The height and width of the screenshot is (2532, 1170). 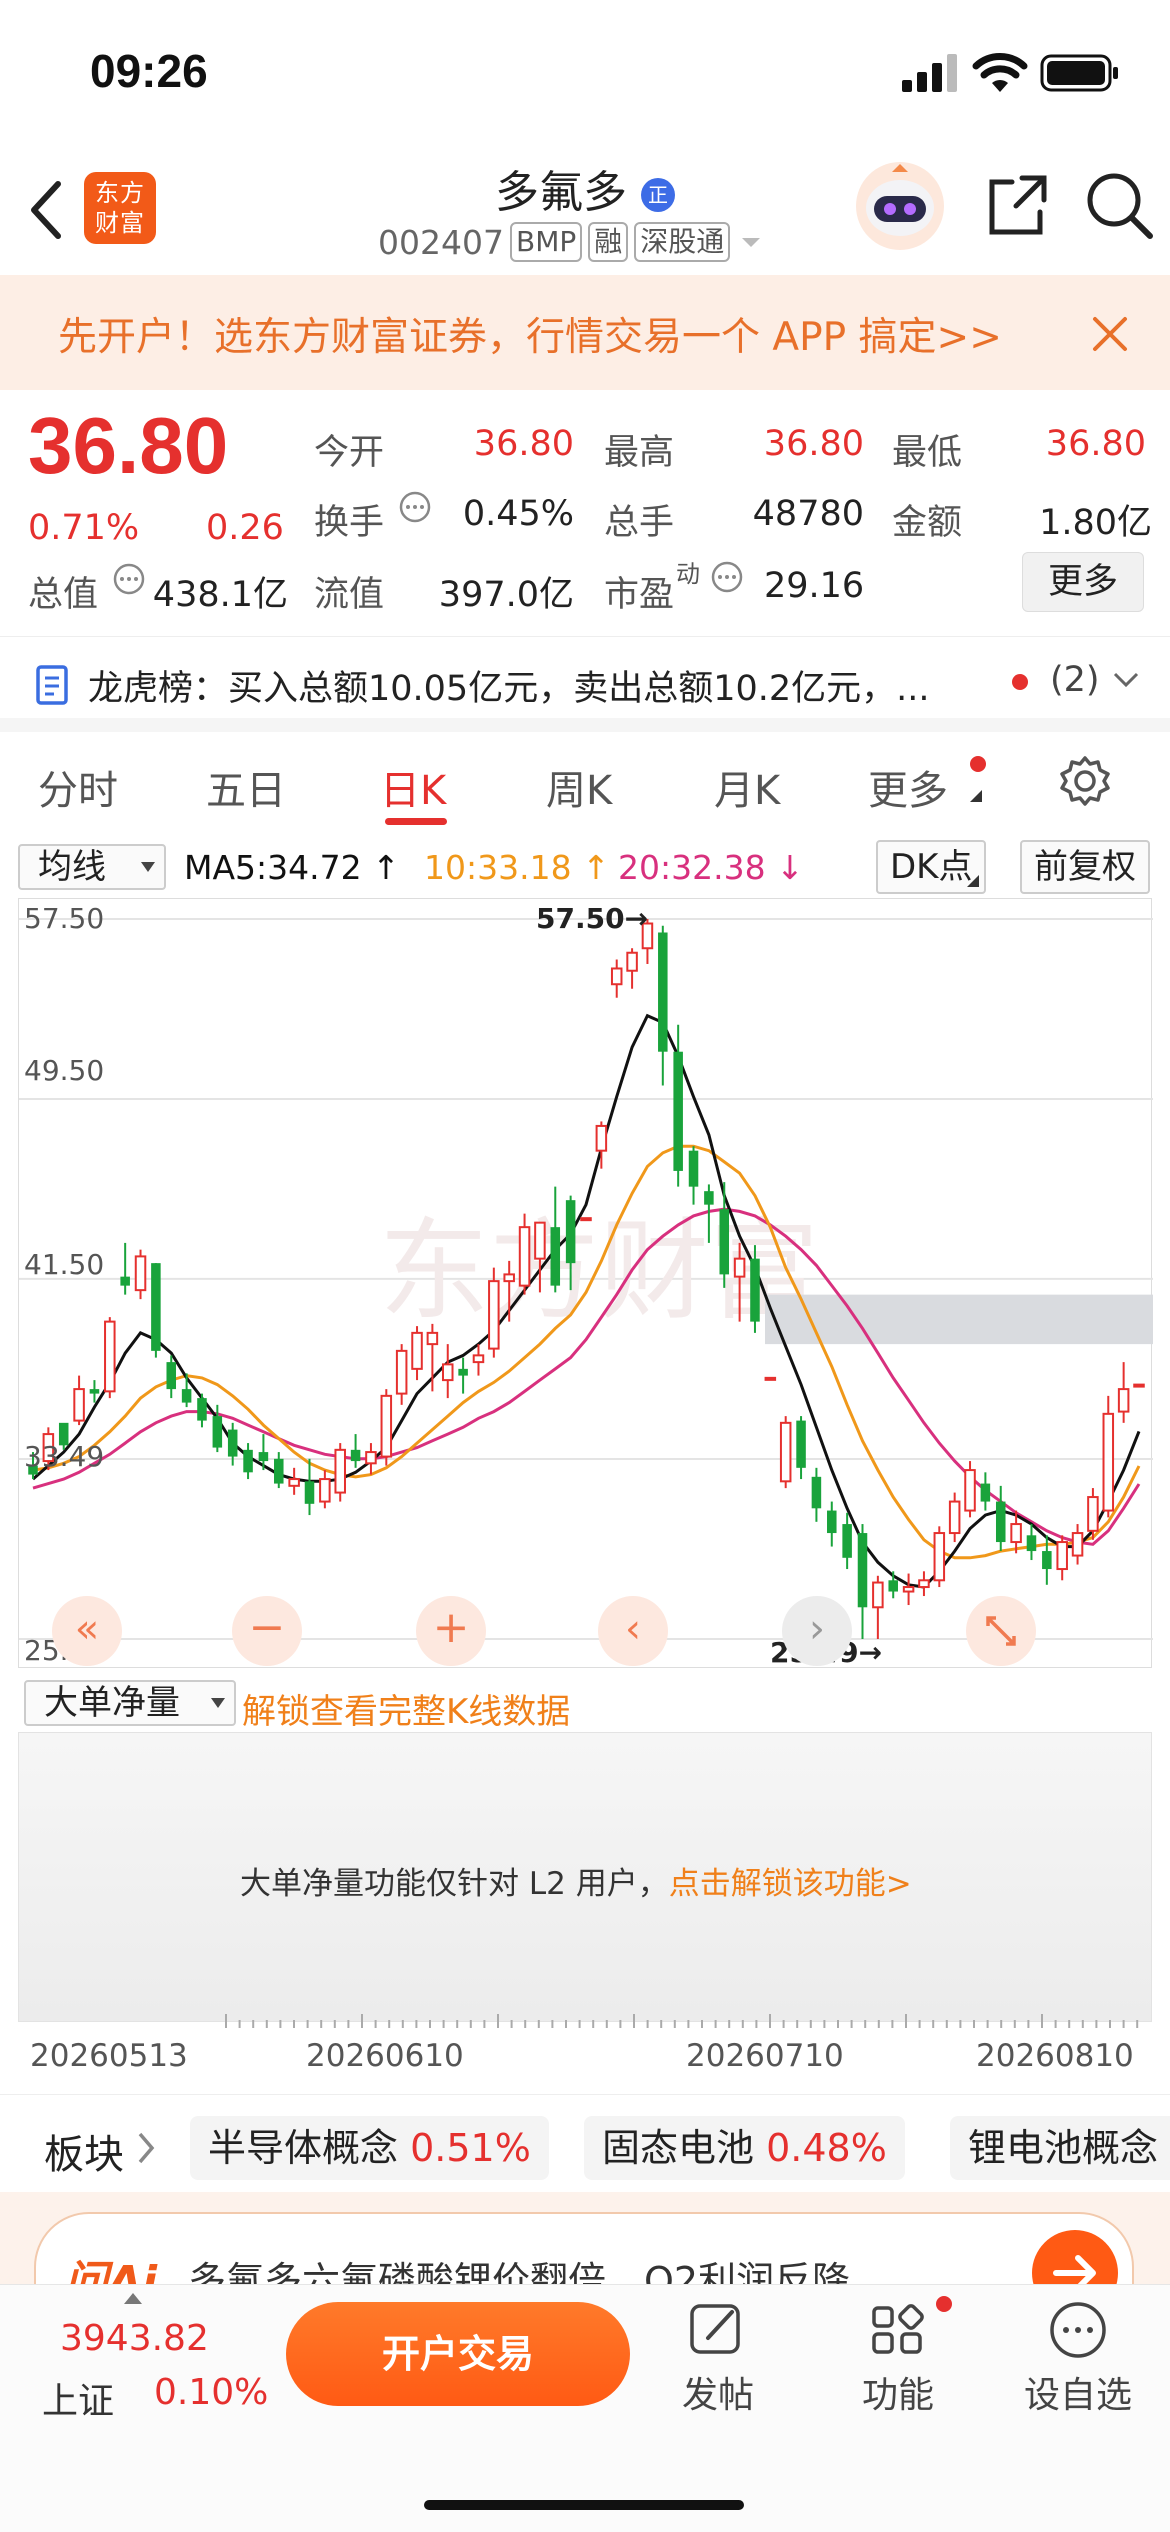 I want to click on tab-five-day: 五日, so click(x=246, y=787).